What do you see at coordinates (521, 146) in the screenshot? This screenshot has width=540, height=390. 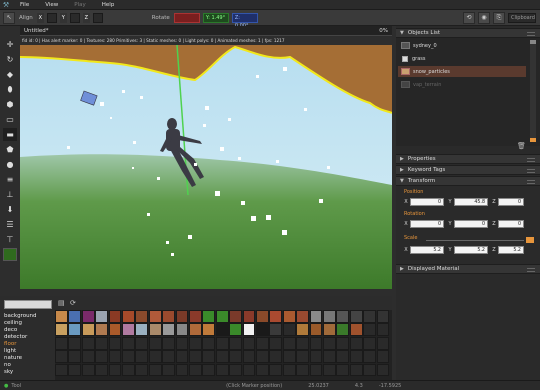 I see `trash-icon: 🗑` at bounding box center [521, 146].